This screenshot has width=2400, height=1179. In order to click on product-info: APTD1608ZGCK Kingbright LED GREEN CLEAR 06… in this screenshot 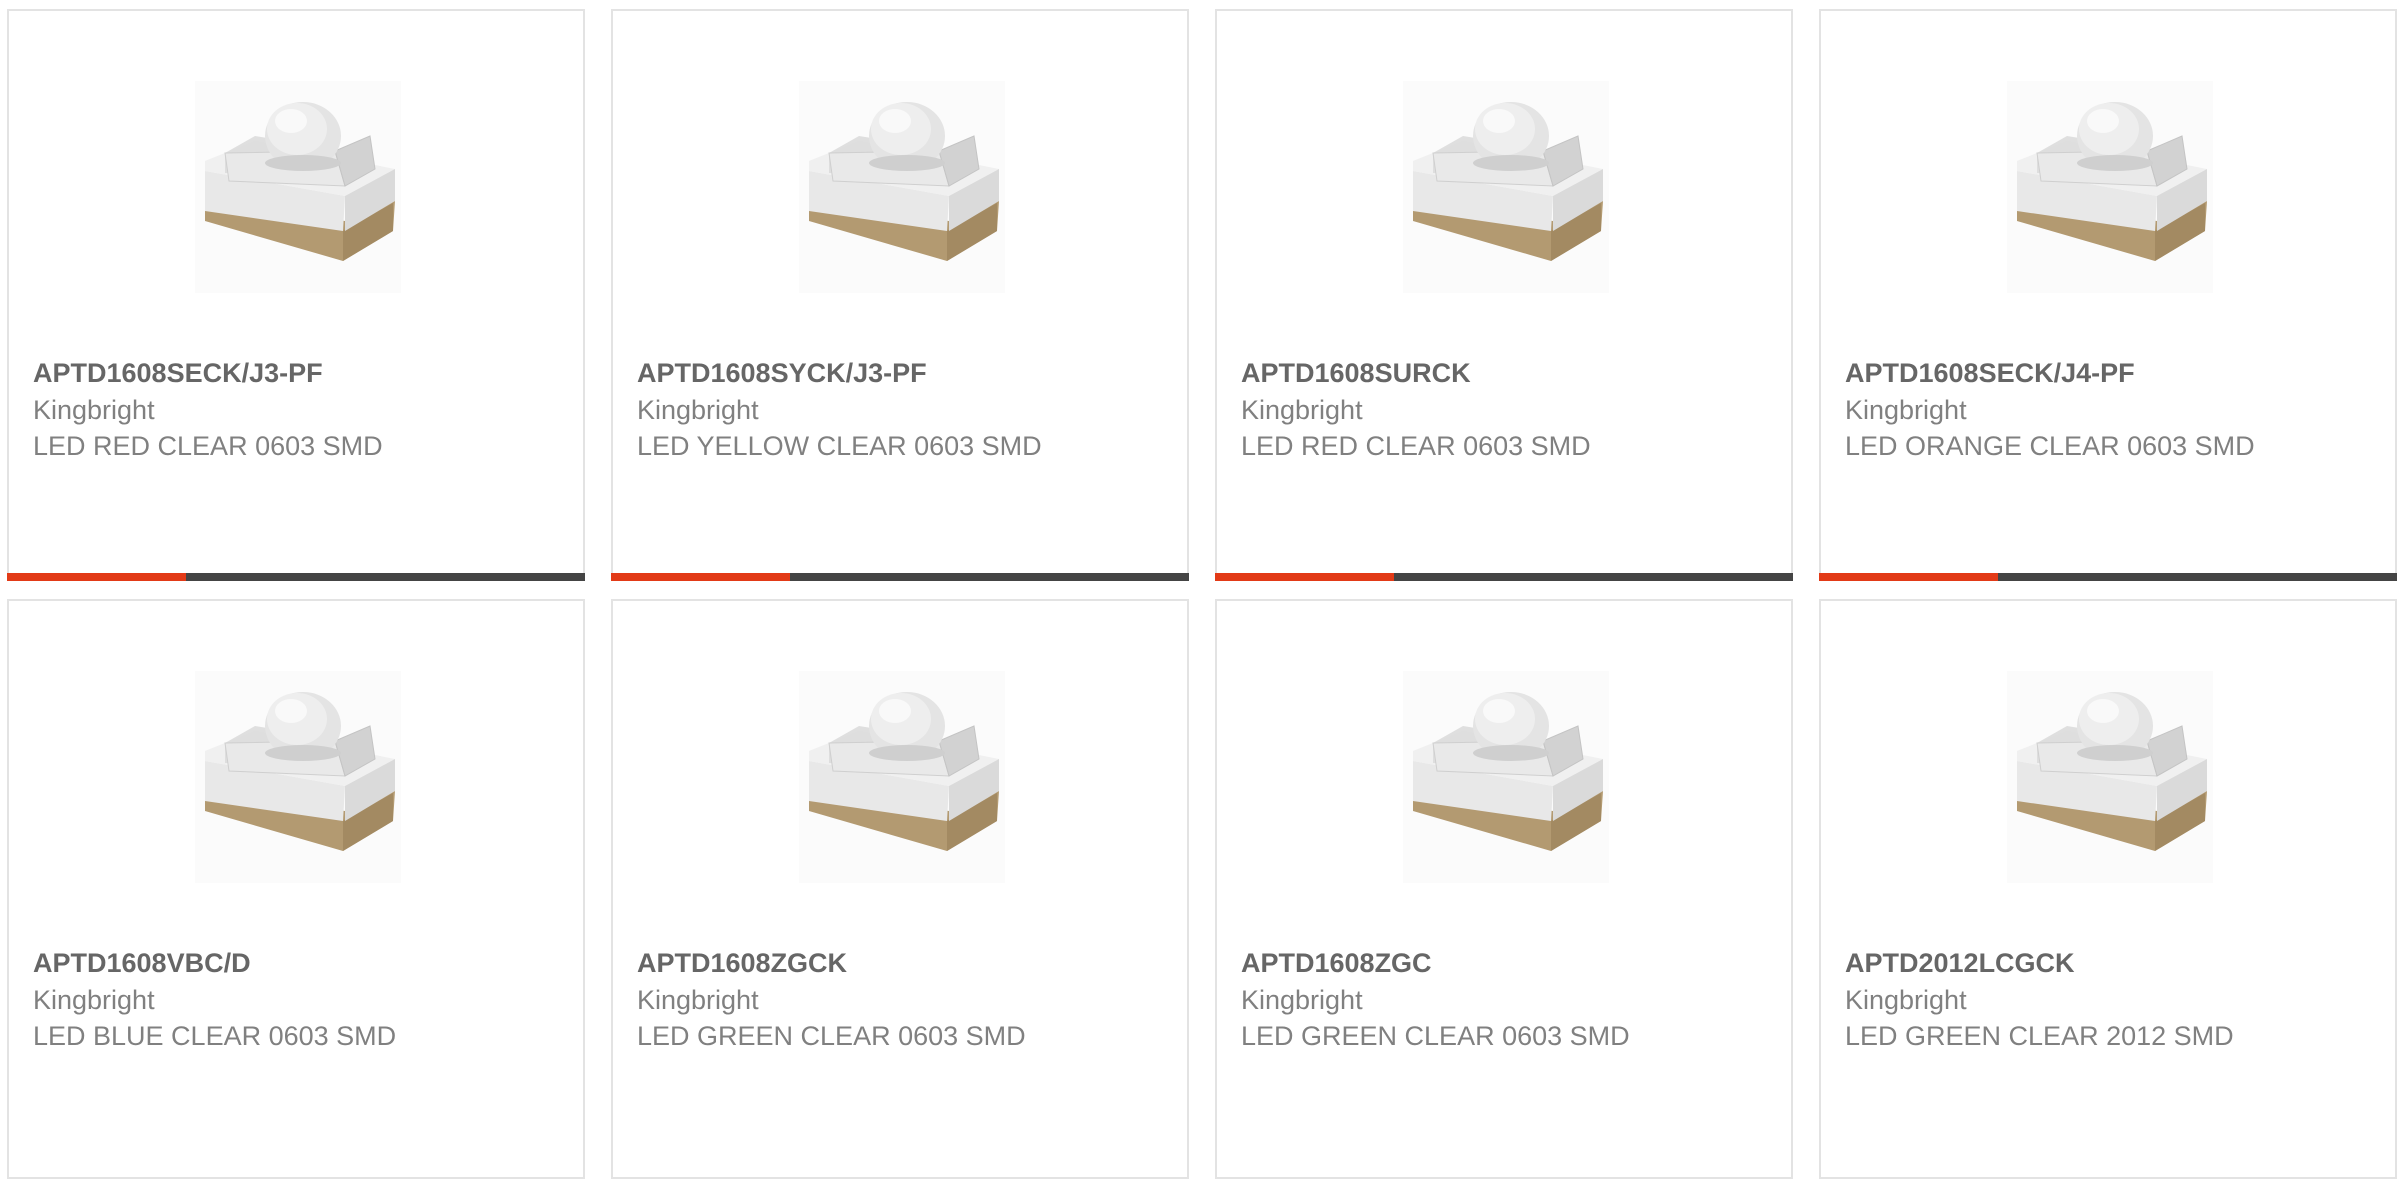, I will do `click(847, 999)`.